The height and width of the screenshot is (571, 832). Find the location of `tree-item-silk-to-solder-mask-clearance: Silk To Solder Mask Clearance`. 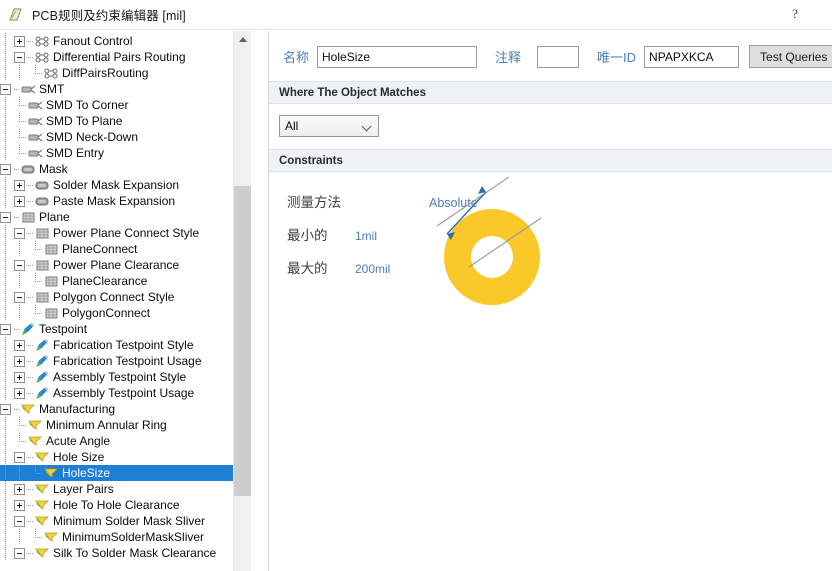

tree-item-silk-to-solder-mask-clearance: Silk To Solder Mask Clearance is located at coordinates (125, 553).